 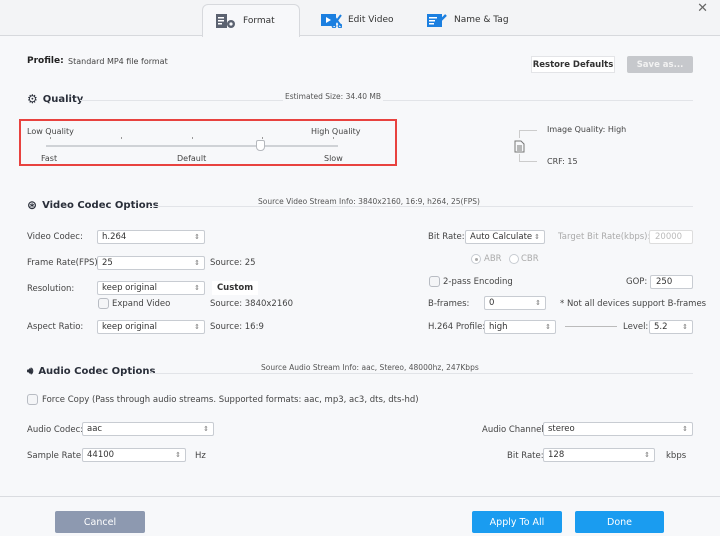 I want to click on audio-bit-rate-unit: kbps, so click(x=676, y=456).